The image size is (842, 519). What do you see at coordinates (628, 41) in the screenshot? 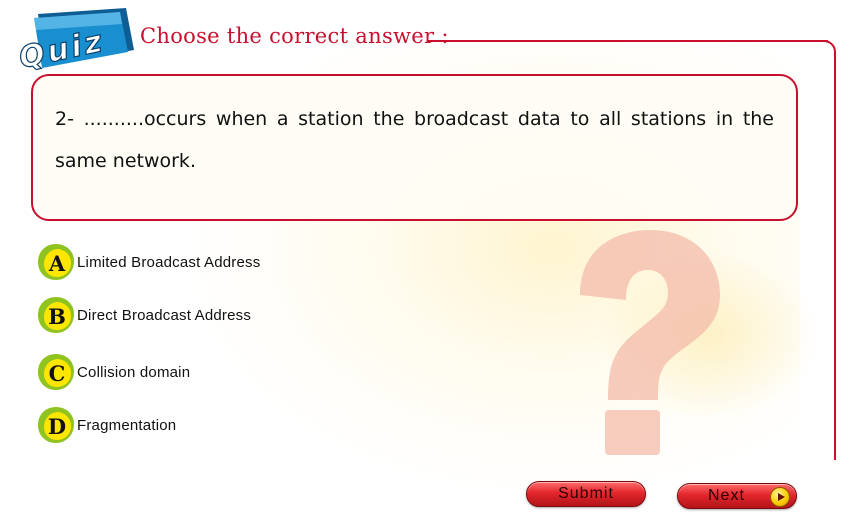
I see `frame-top-line` at bounding box center [628, 41].